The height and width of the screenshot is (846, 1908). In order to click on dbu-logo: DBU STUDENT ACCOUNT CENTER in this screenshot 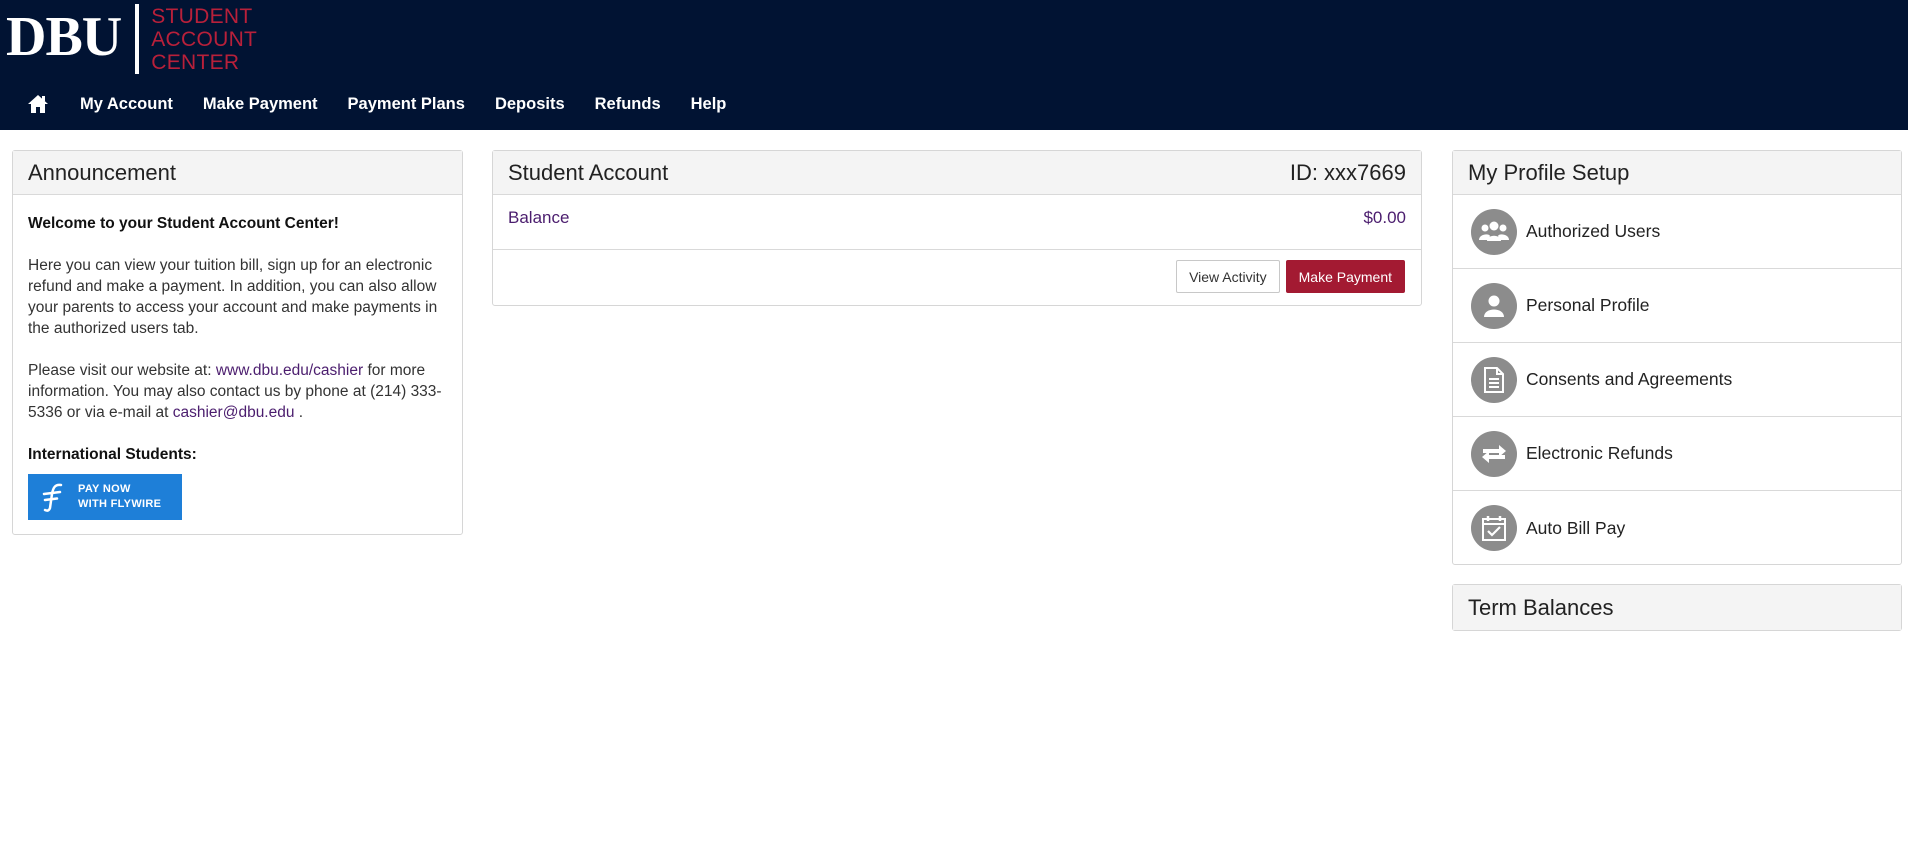, I will do `click(131, 39)`.